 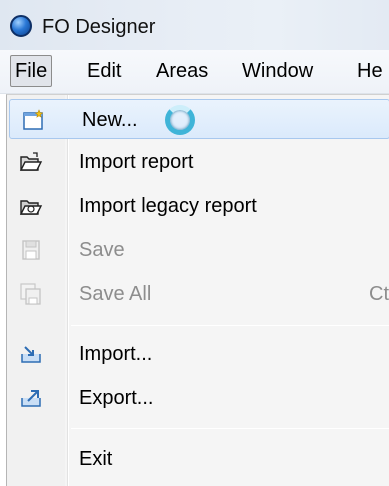 What do you see at coordinates (168, 206) in the screenshot?
I see `menu-item-label: Import legacy report` at bounding box center [168, 206].